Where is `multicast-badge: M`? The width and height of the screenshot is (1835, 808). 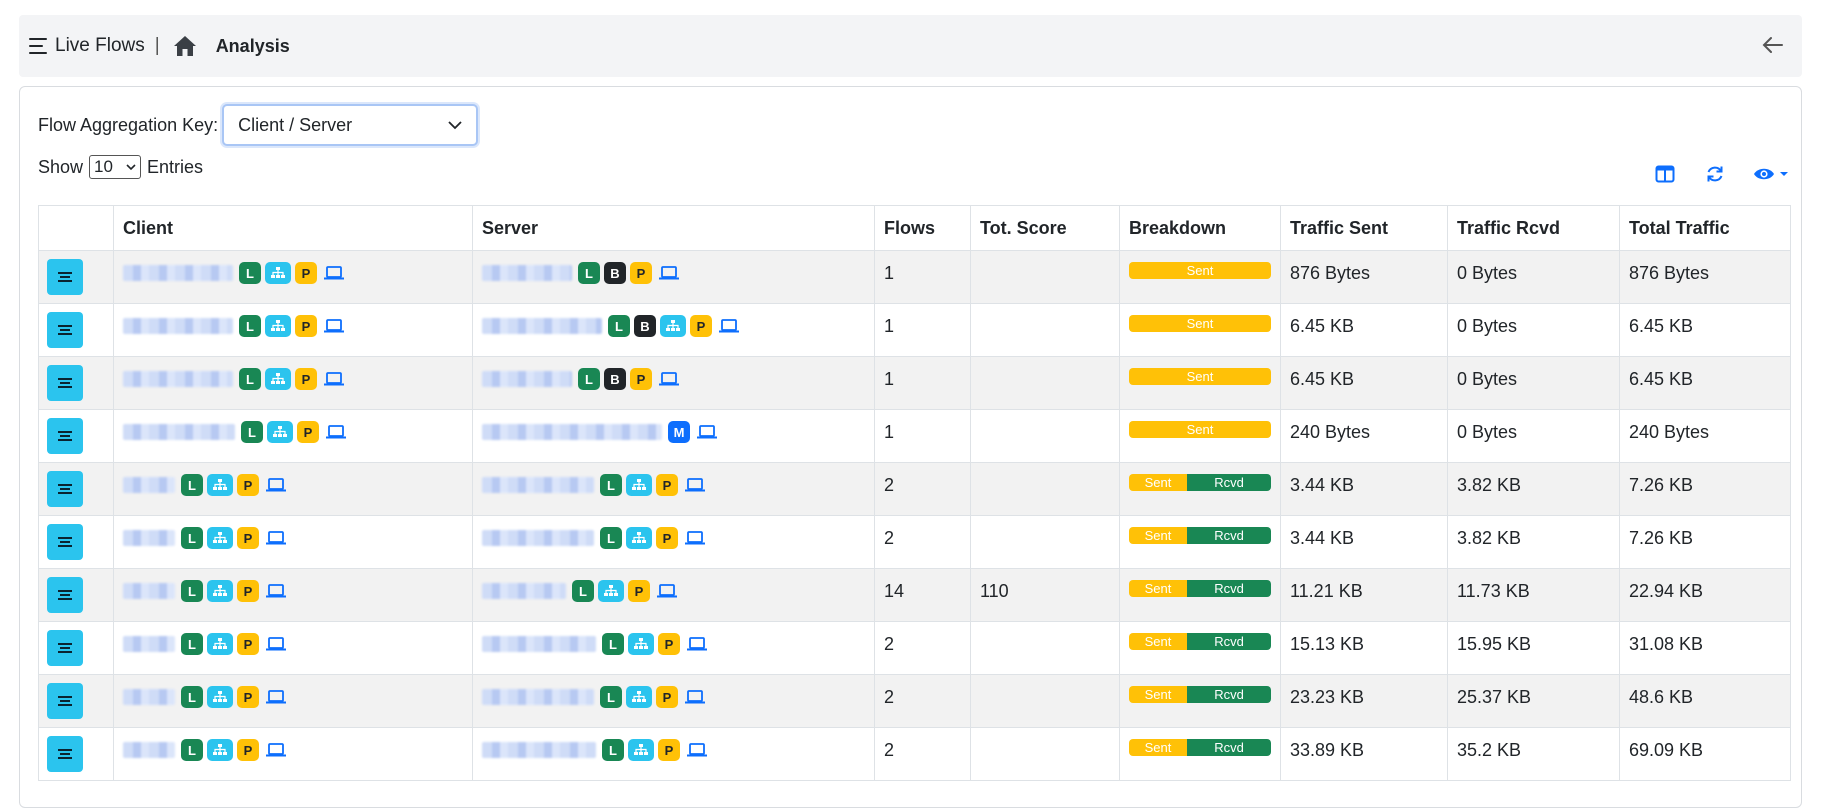 multicast-badge: M is located at coordinates (679, 432).